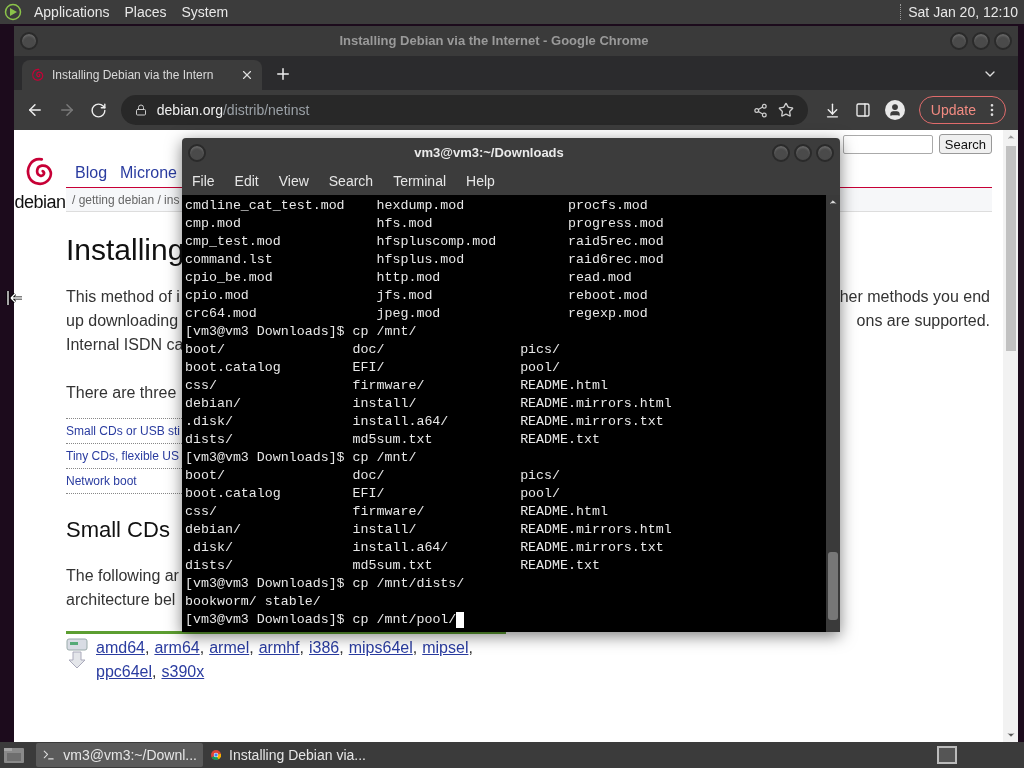 The height and width of the screenshot is (768, 1024). What do you see at coordinates (293, 181) in the screenshot?
I see `menu-item: View` at bounding box center [293, 181].